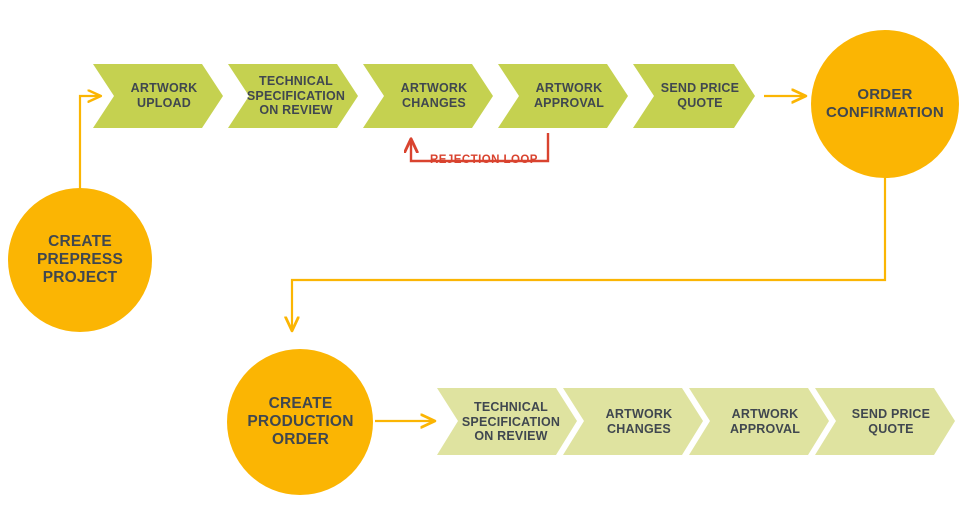  What do you see at coordinates (300, 422) in the screenshot?
I see `circle-create-production-order` at bounding box center [300, 422].